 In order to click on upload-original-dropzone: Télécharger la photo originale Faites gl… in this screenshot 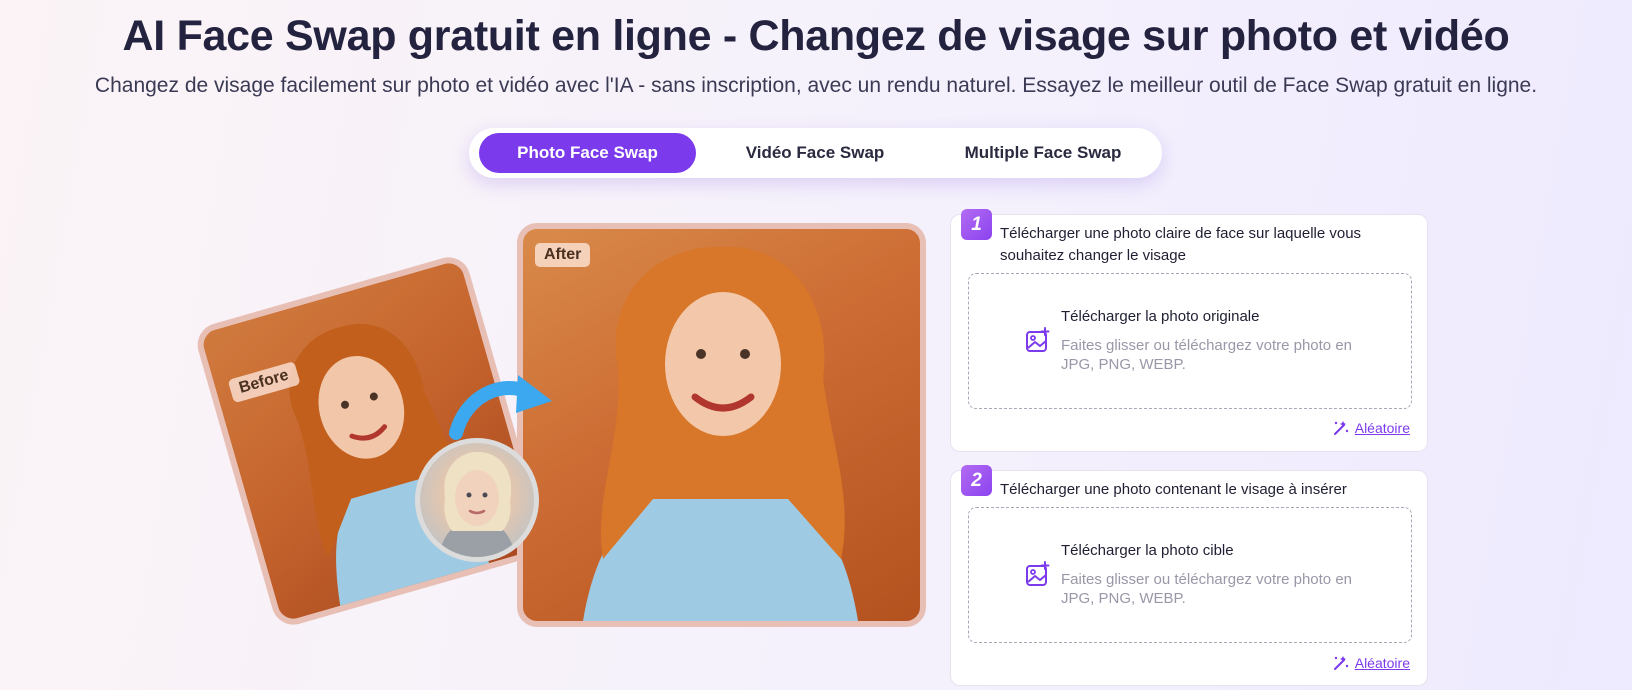, I will do `click(1190, 341)`.